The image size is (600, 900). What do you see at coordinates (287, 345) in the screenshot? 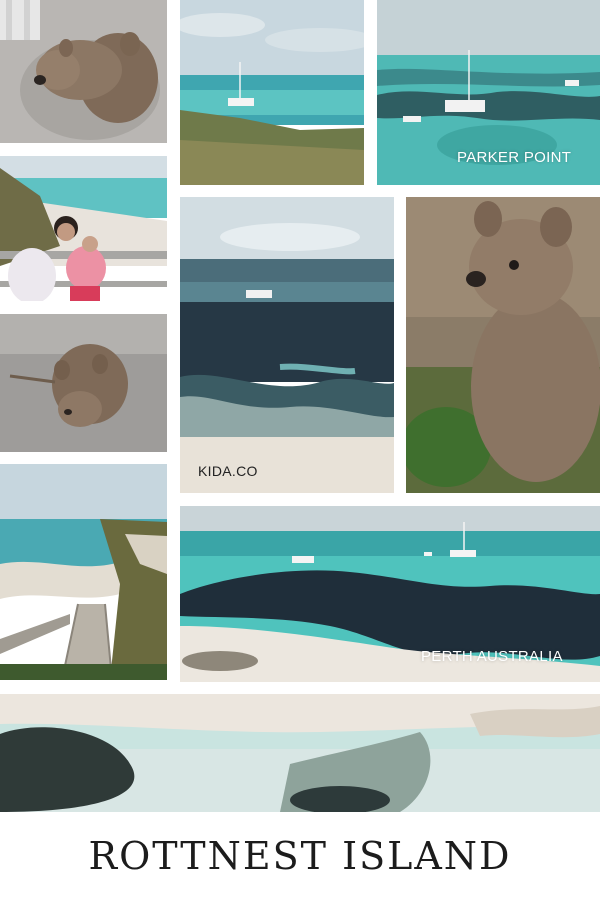
I see `boat-reef-shore-photo: KIDA.CO` at bounding box center [287, 345].